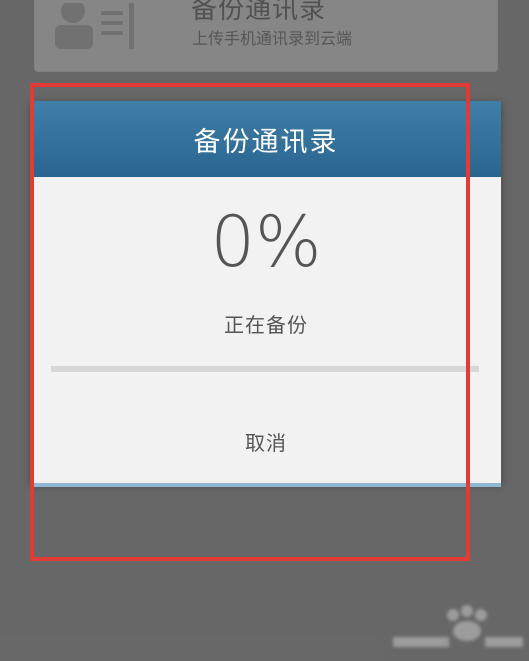 The image size is (529, 661). I want to click on watermark-logo, so click(458, 626).